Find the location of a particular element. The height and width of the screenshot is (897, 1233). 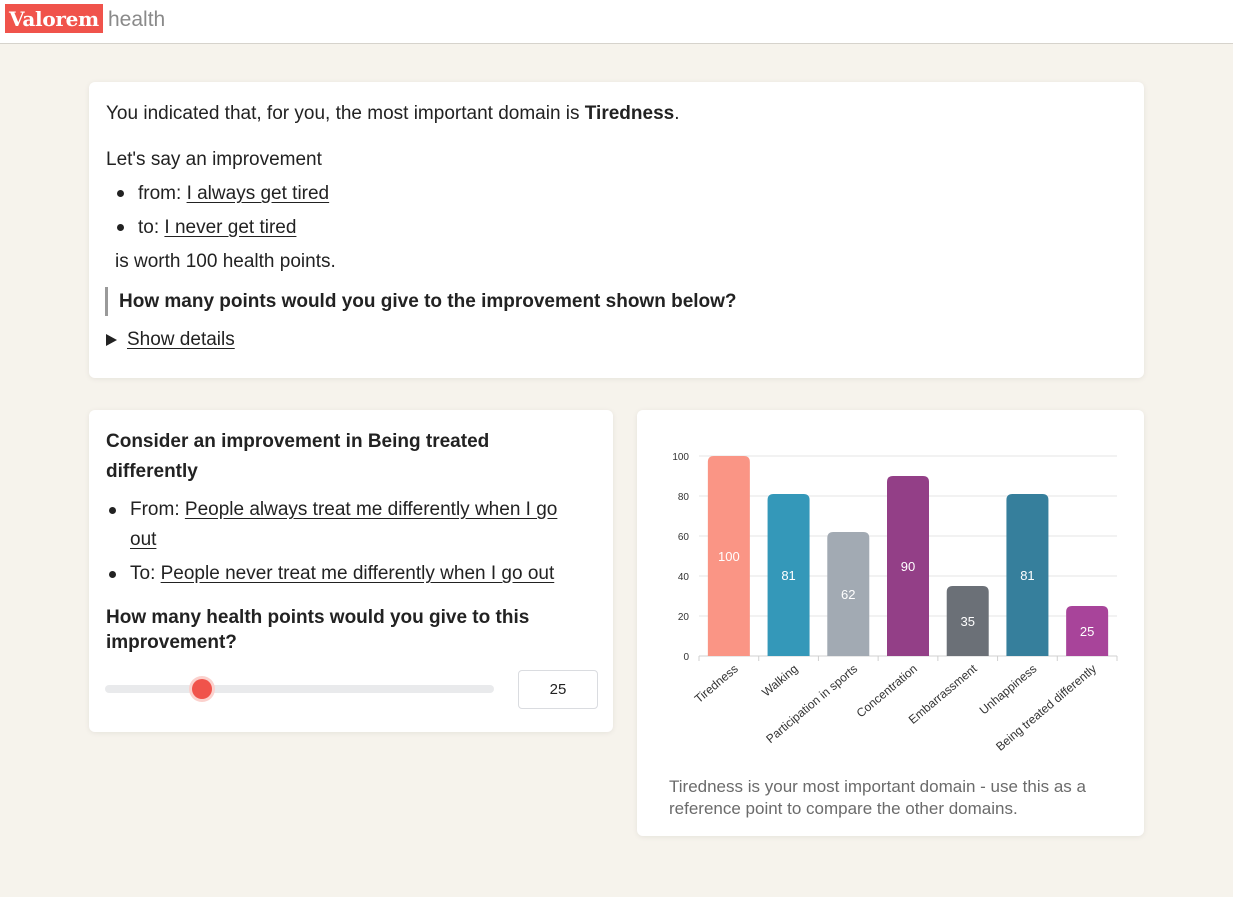

from-item: from: I always get tired is located at coordinates (233, 194).